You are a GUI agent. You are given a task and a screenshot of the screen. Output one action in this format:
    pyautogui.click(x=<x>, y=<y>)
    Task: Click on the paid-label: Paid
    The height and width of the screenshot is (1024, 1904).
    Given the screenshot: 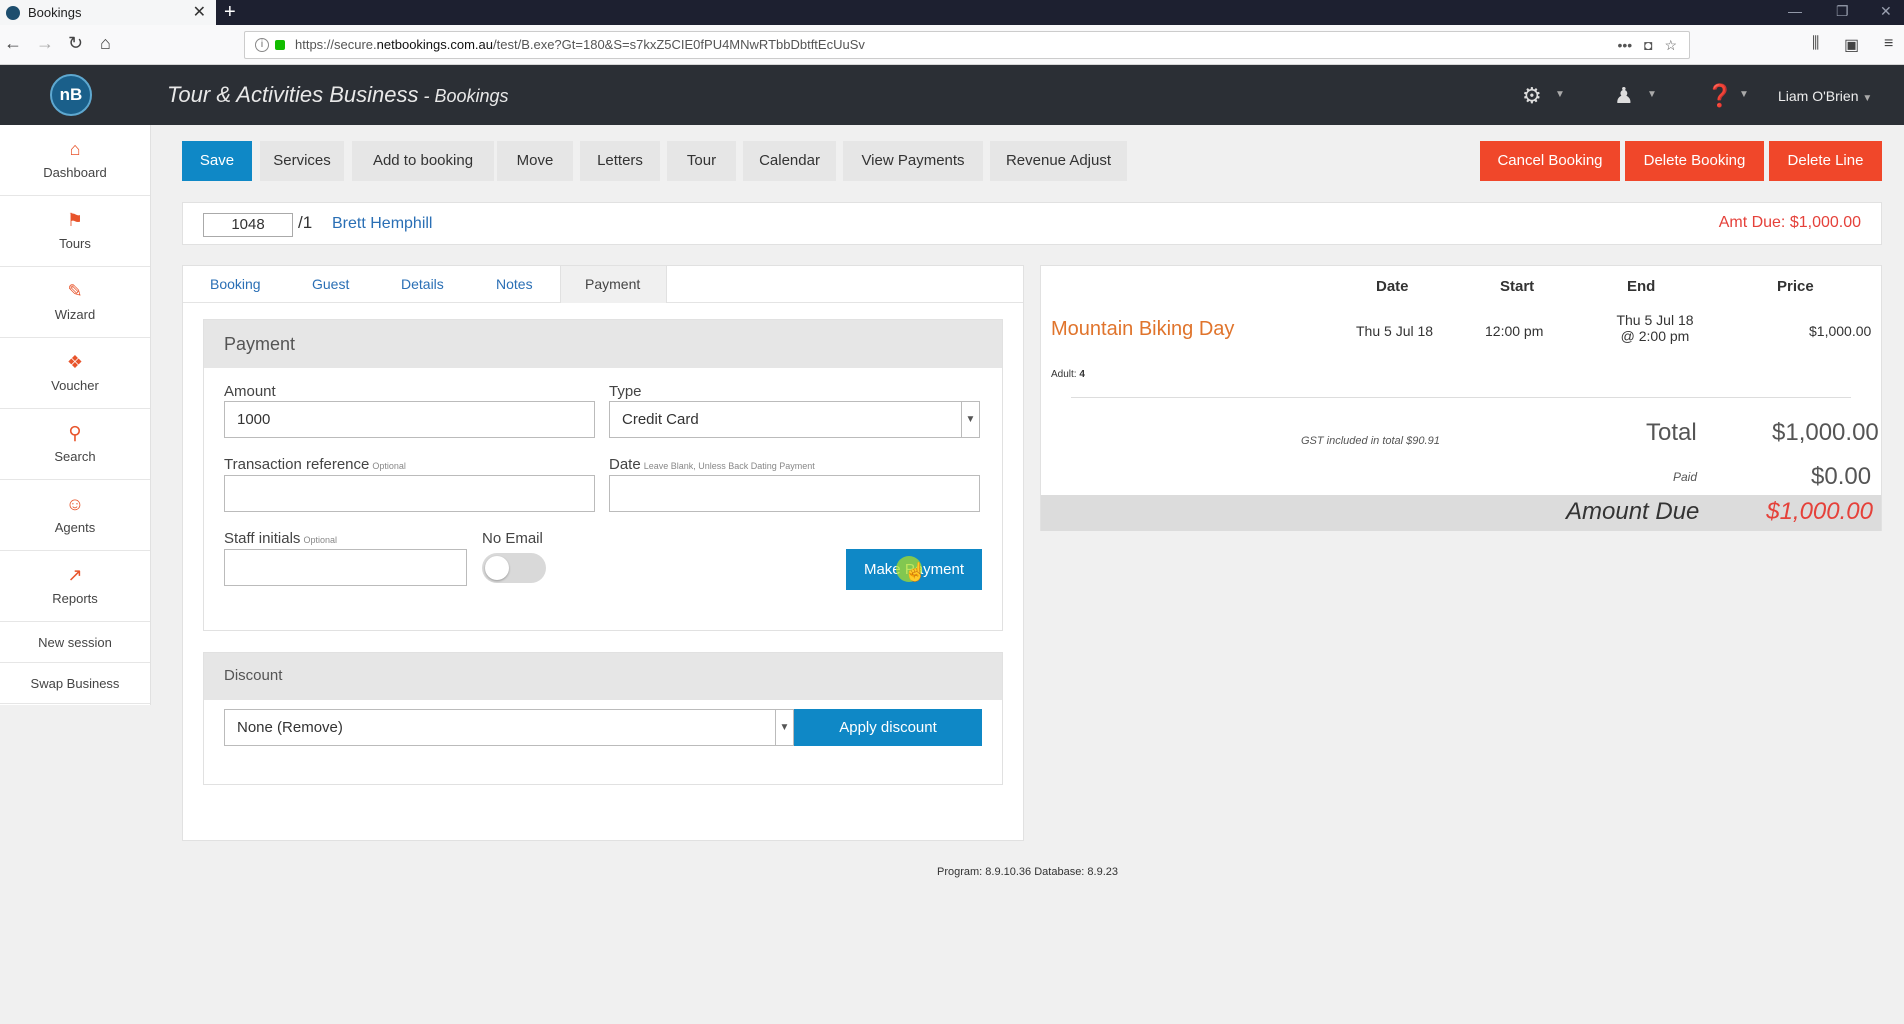 What is the action you would take?
    pyautogui.click(x=1685, y=477)
    